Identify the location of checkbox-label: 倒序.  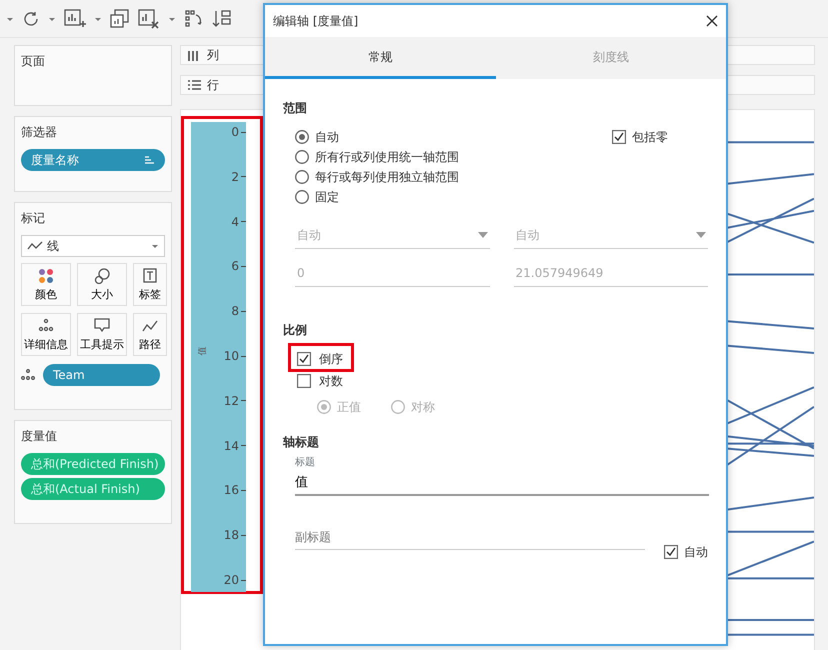
(331, 359).